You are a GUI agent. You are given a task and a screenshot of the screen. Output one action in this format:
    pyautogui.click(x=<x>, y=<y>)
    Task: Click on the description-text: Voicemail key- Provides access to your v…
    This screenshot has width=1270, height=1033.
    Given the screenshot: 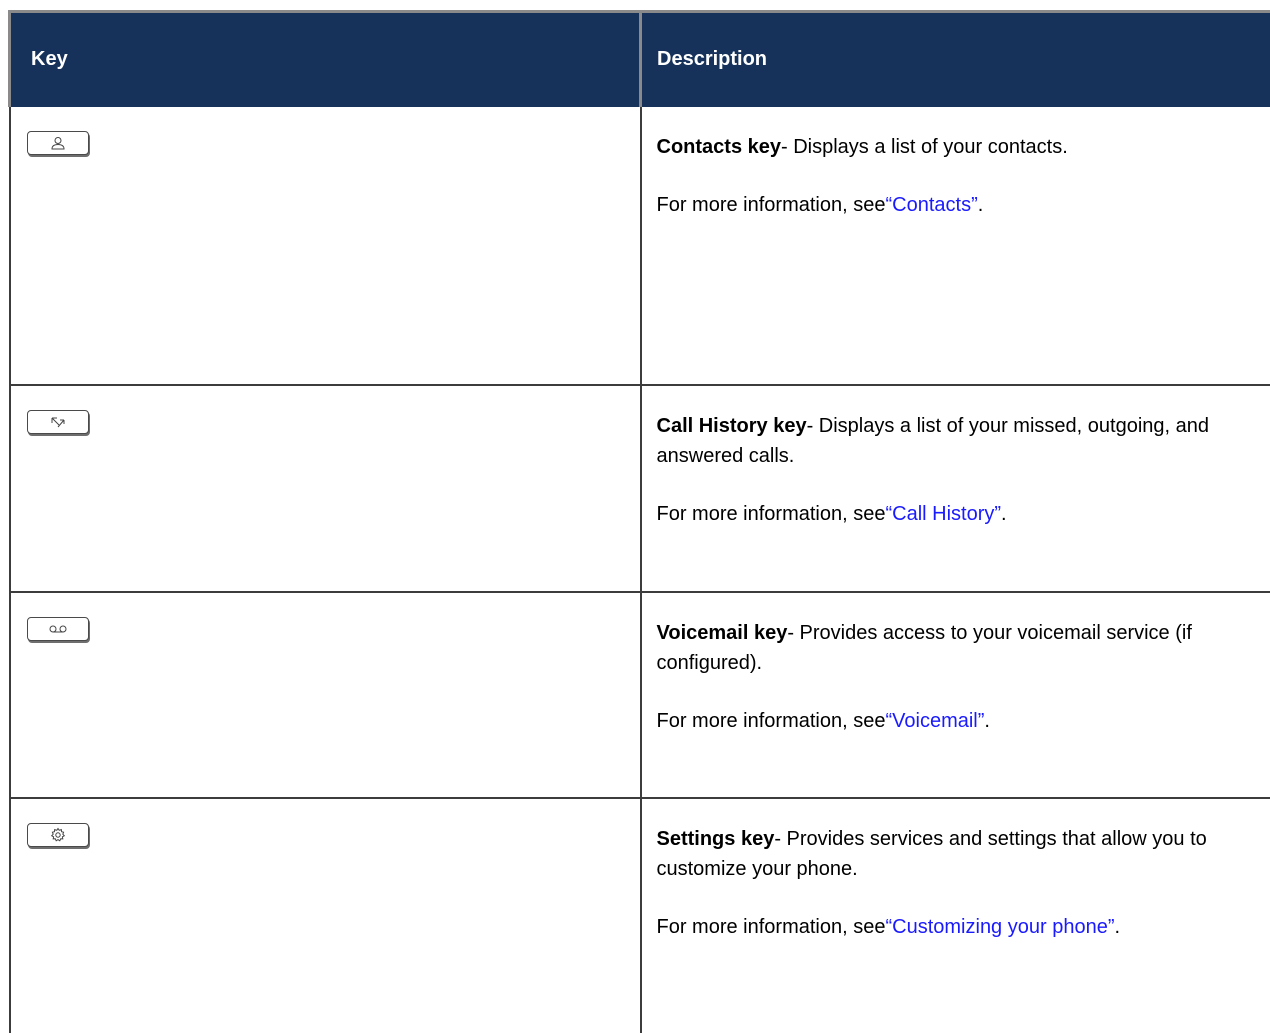 What is the action you would take?
    pyautogui.click(x=954, y=648)
    